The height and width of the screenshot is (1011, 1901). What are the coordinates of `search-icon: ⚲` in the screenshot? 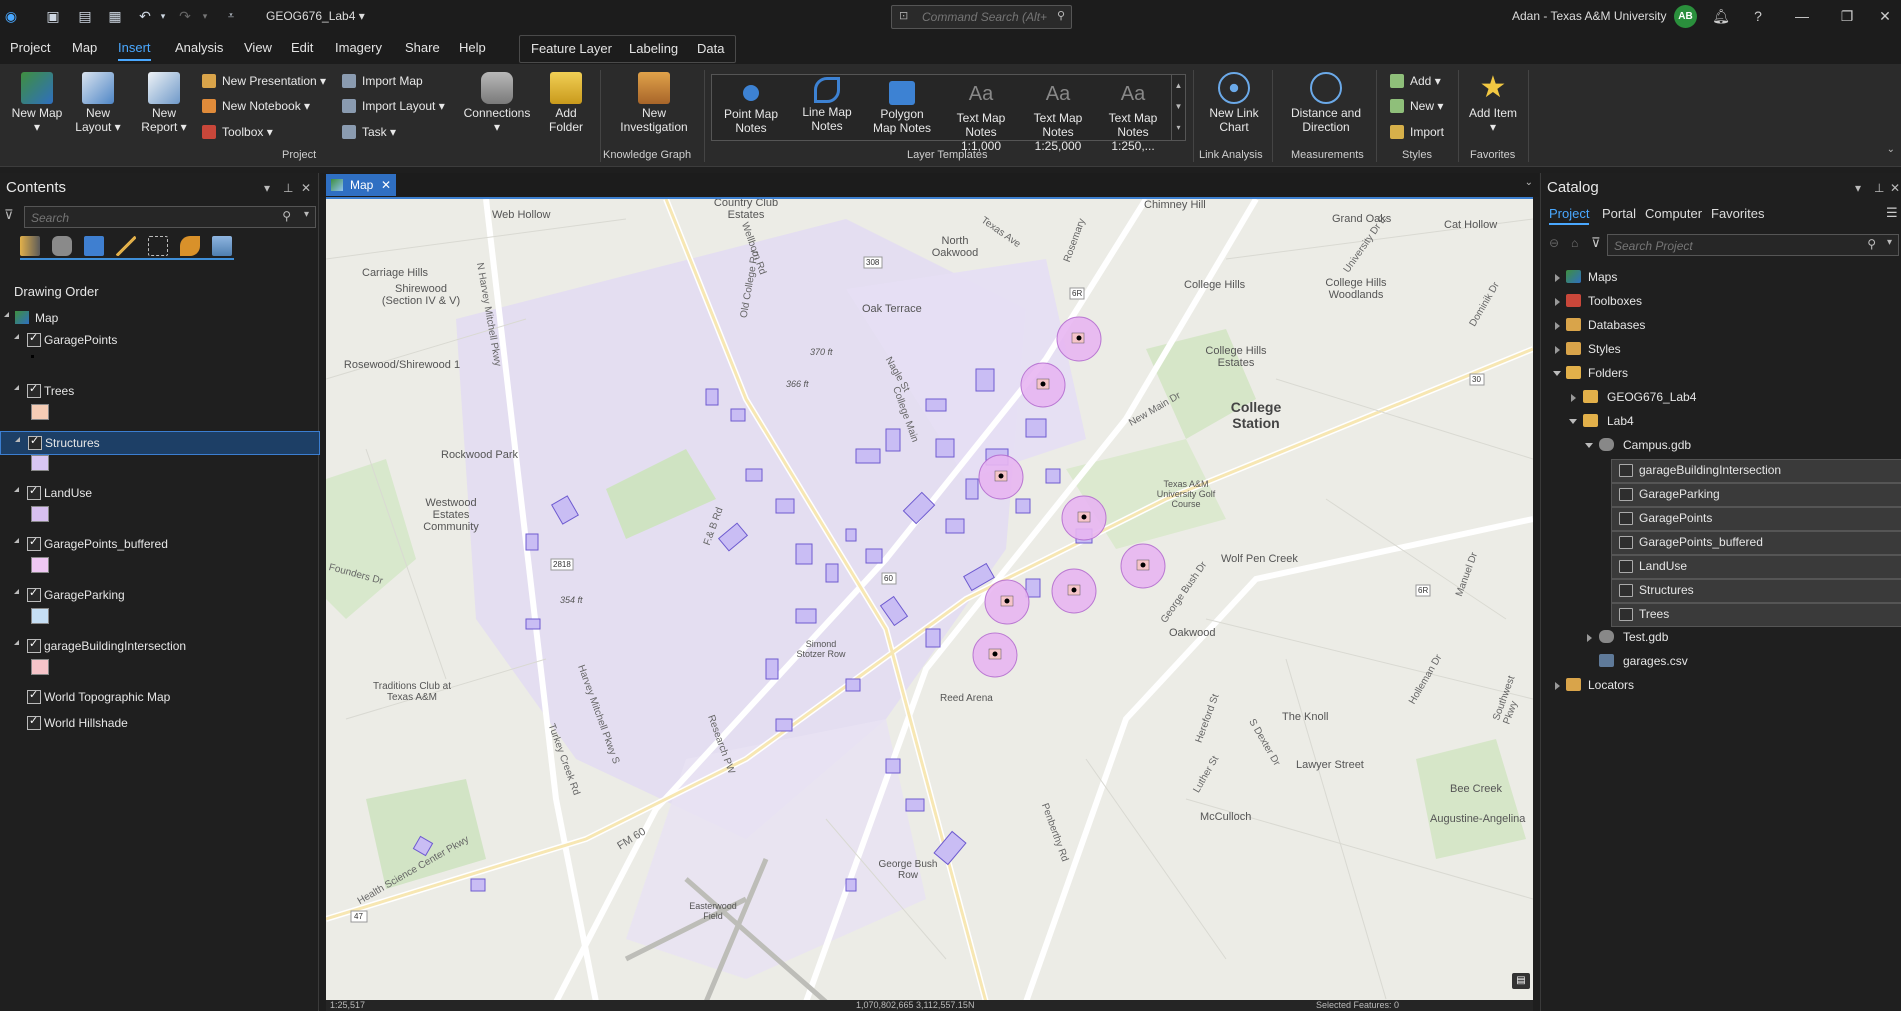 It's located at (1871, 244).